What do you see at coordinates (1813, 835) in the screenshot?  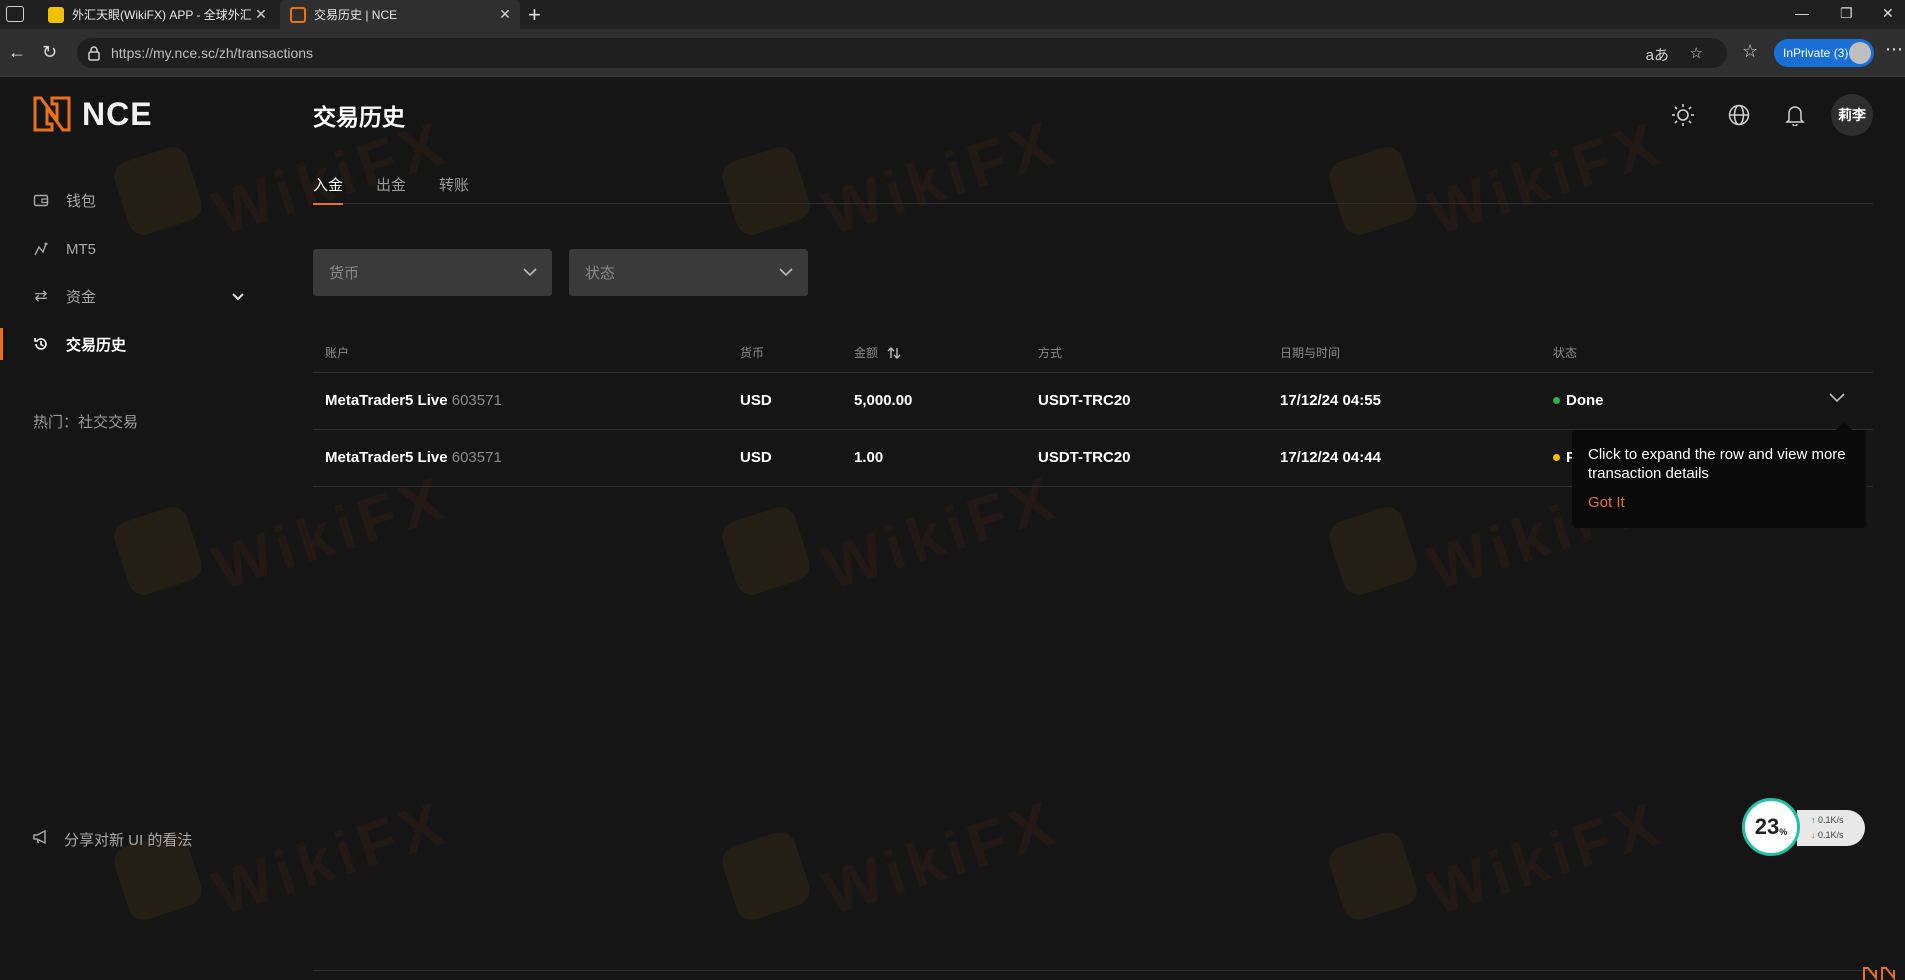 I see `download-arrow-icon: ↓` at bounding box center [1813, 835].